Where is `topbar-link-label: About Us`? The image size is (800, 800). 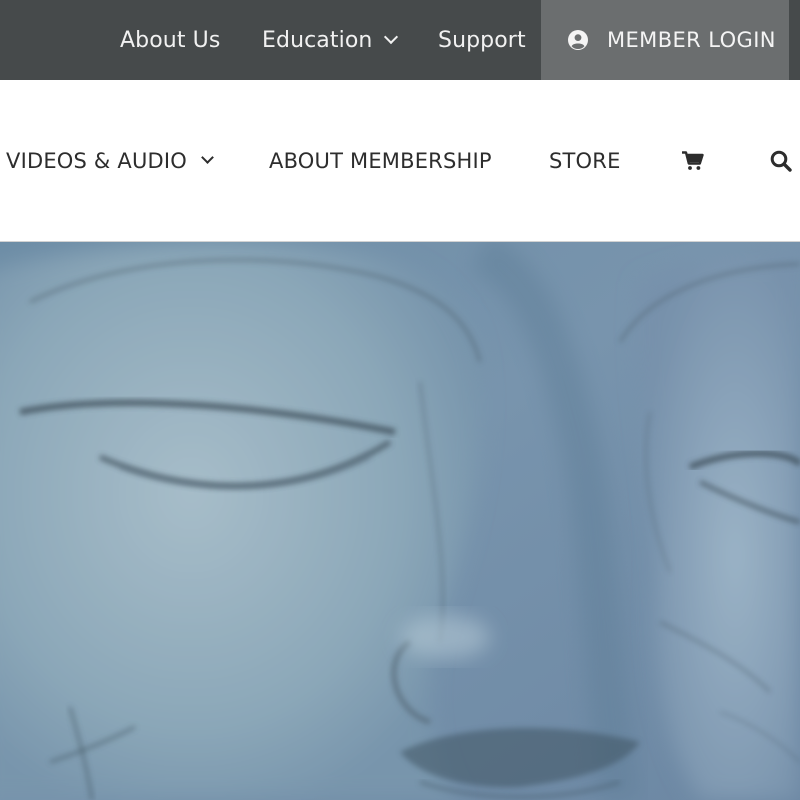 topbar-link-label: About Us is located at coordinates (170, 40).